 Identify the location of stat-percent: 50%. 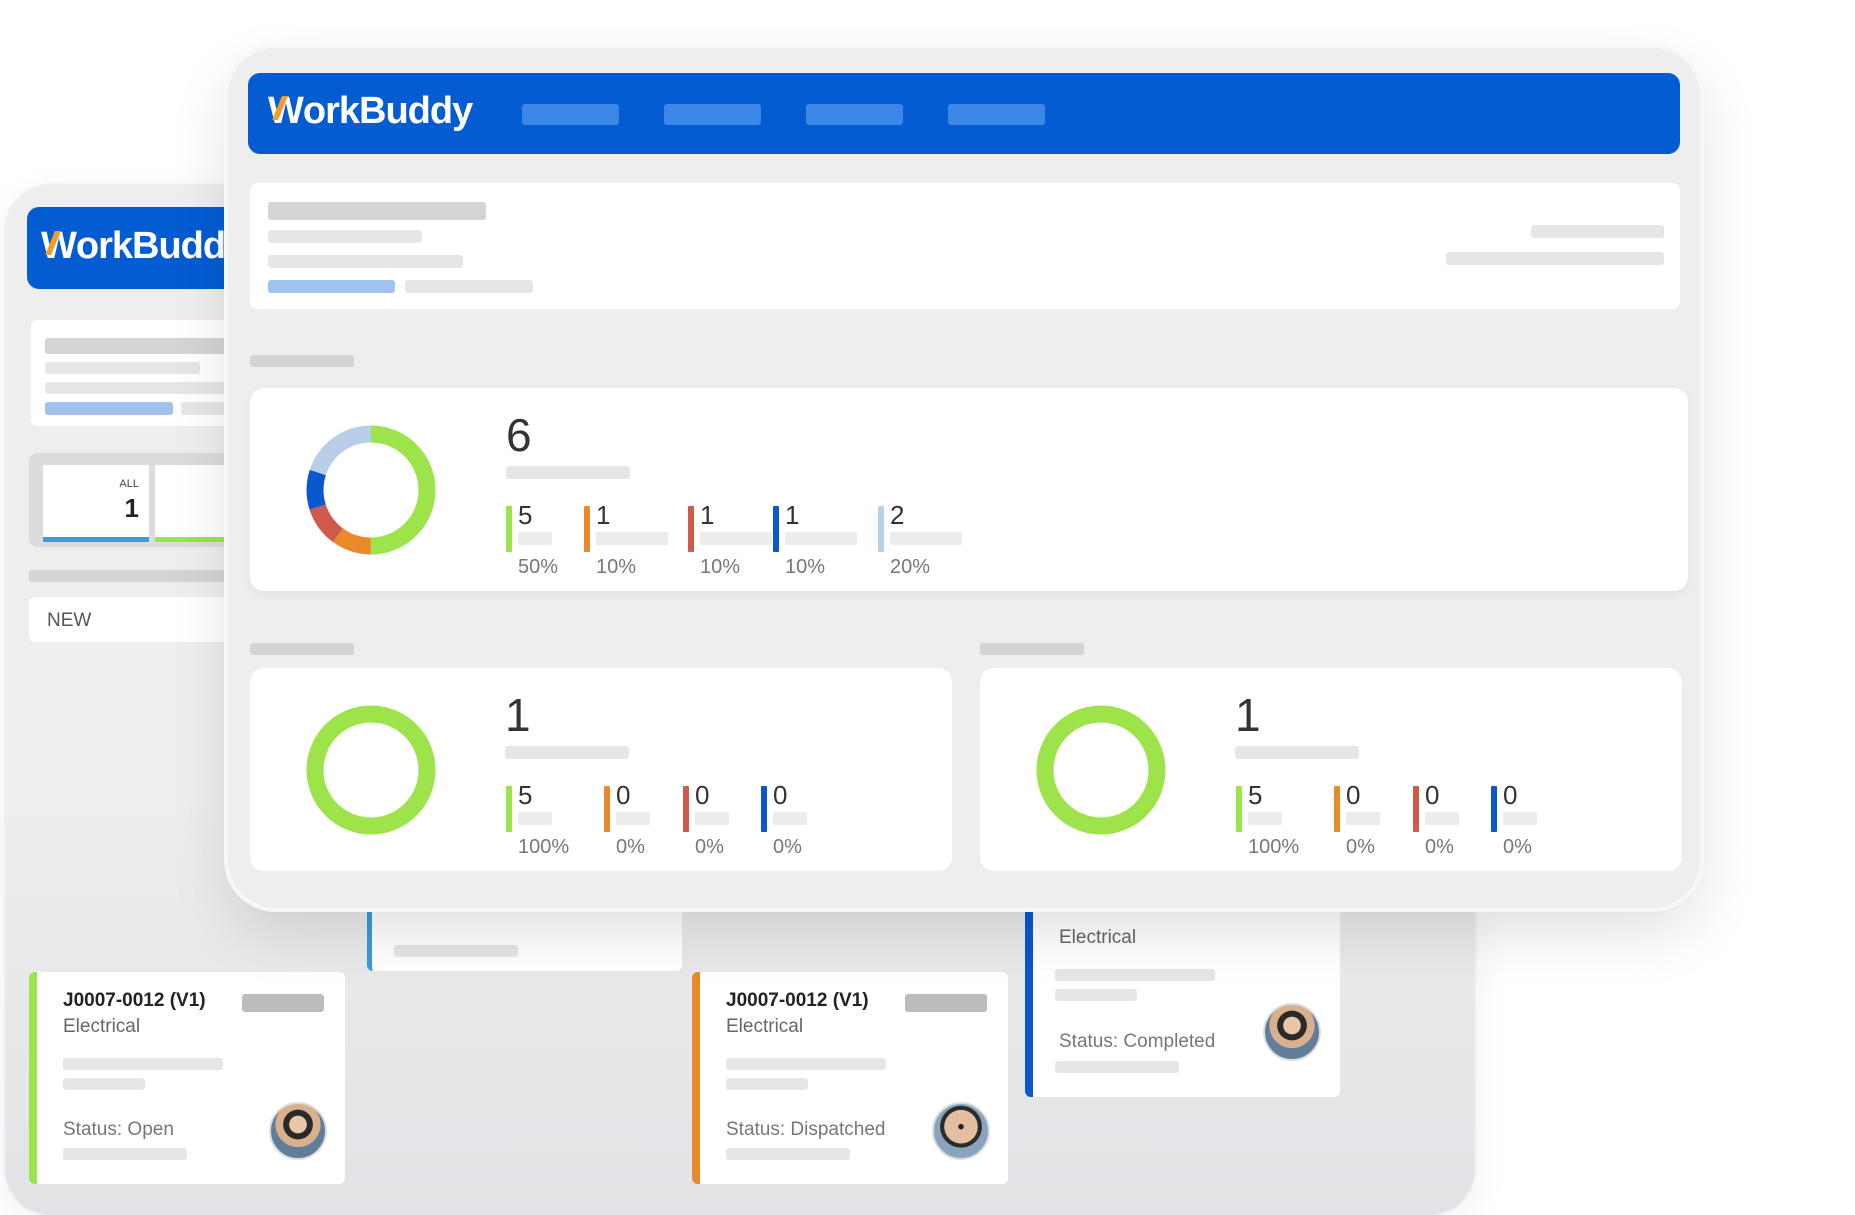
(538, 567).